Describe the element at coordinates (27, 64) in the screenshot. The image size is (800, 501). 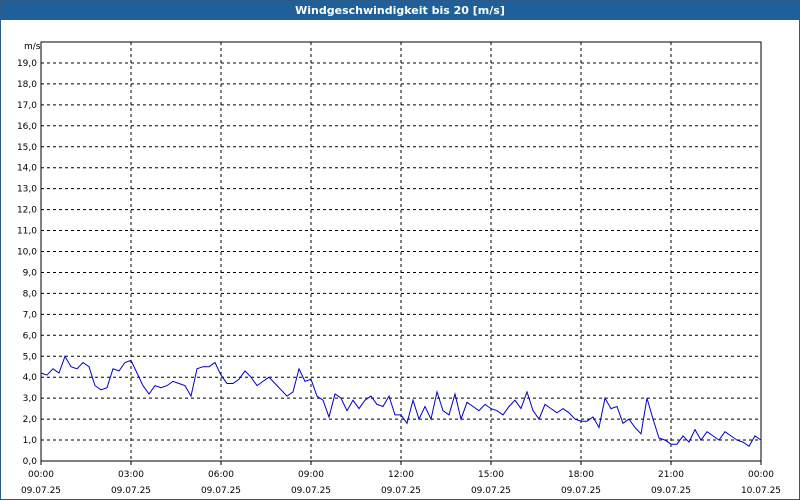
I see `y-tick-label: 19,0` at that location.